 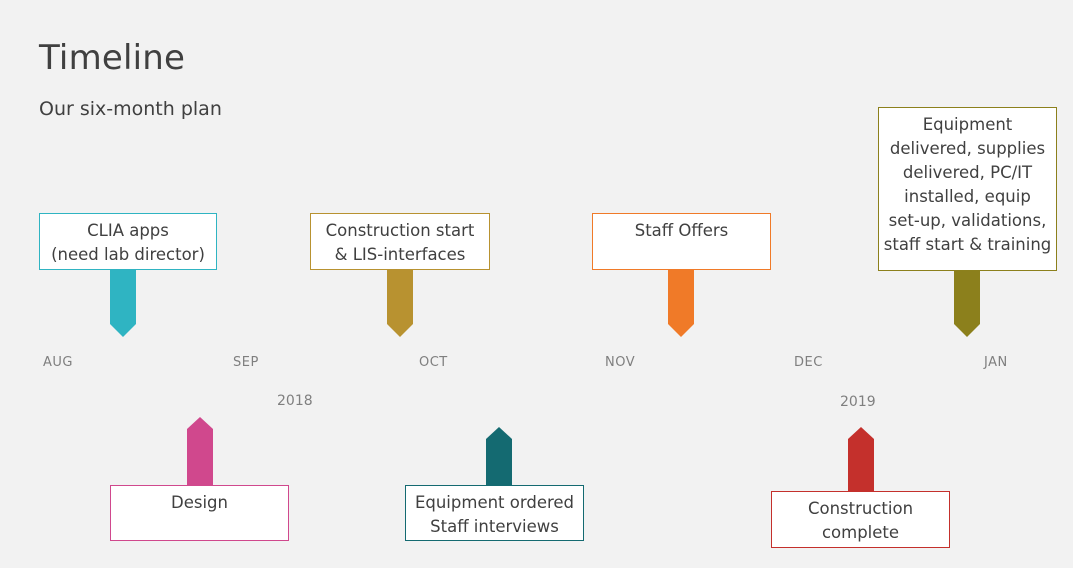 I want to click on milestone-equipment-ordered-line-2: Staff interviews, so click(x=494, y=526).